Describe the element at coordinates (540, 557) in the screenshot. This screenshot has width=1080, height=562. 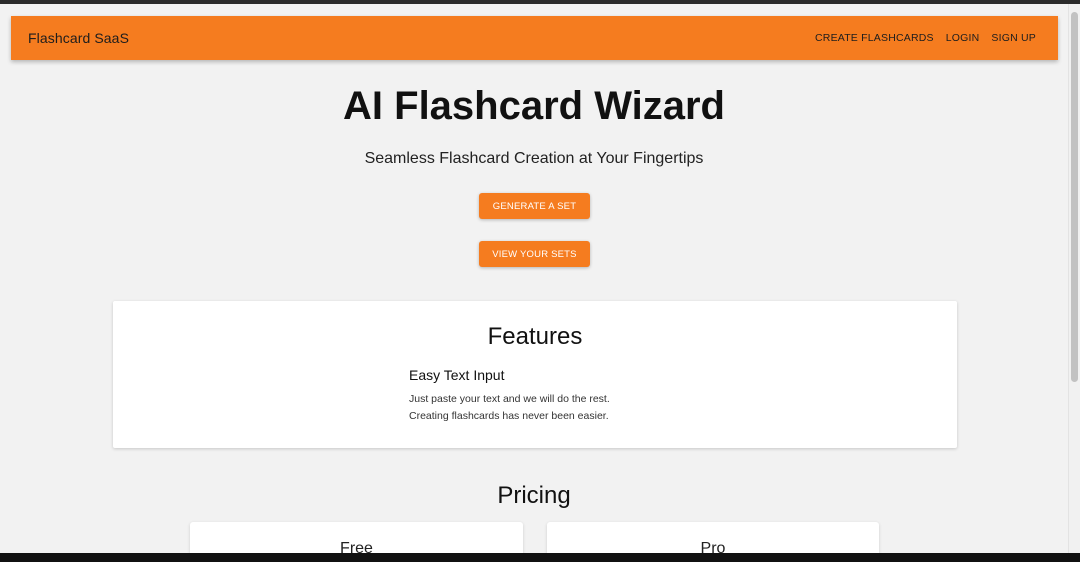
I see `window-bottom-border` at that location.